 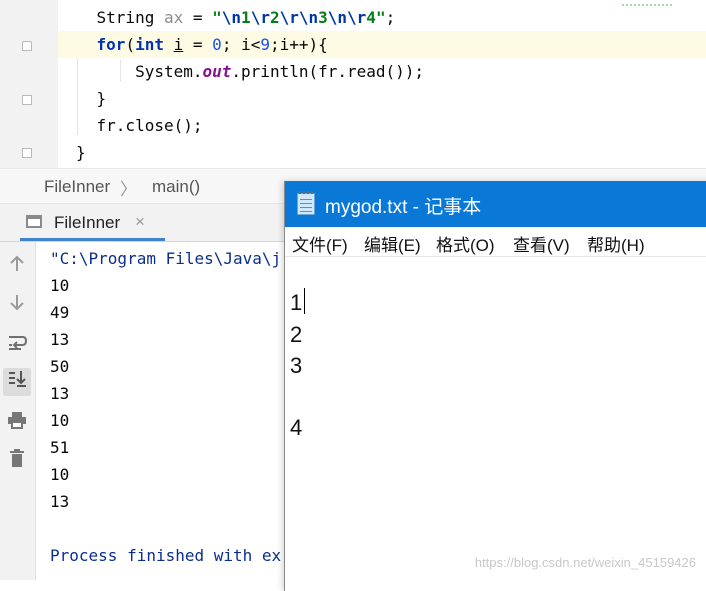 What do you see at coordinates (17, 346) in the screenshot?
I see `soft-wrap-icon` at bounding box center [17, 346].